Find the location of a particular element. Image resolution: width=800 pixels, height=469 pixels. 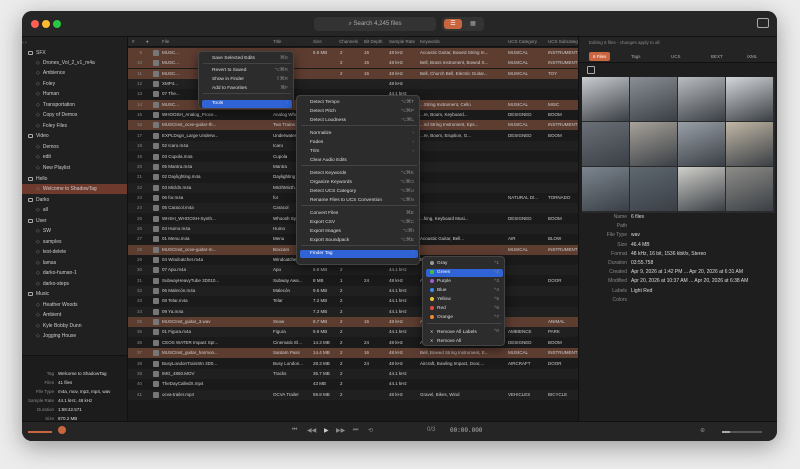

menu-item: Detect Tempo ⌥⌘T is located at coordinates (359, 103).